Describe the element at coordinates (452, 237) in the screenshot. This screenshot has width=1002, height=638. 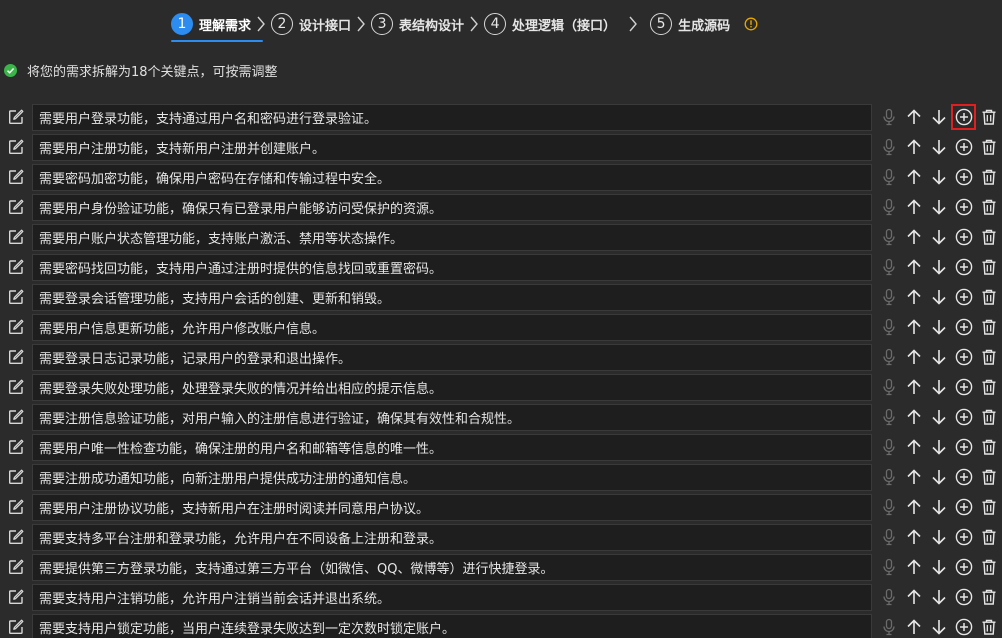
I see `requirement-input: 需要用户账户状态管理功能，支持账户激活、禁用等状态操作。` at that location.